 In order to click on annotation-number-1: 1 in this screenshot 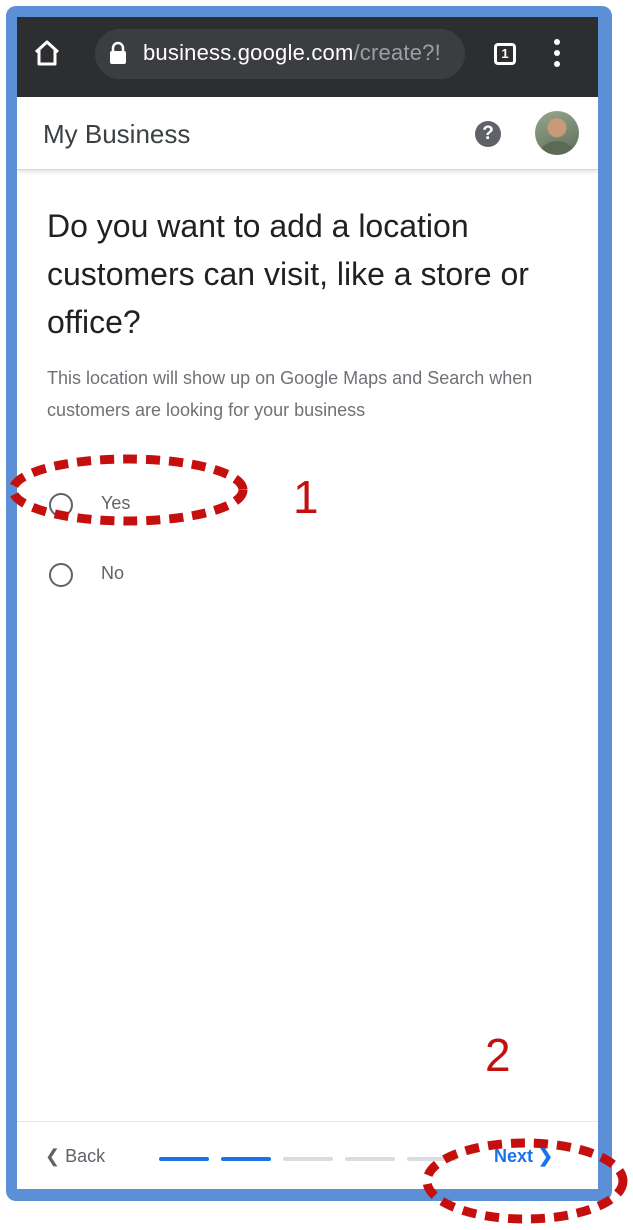, I will do `click(306, 497)`.